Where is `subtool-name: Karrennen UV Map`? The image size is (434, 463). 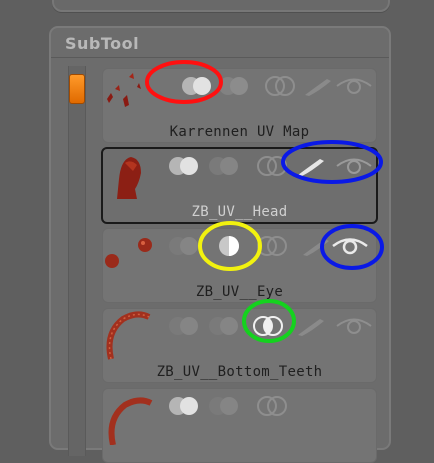 subtool-name: Karrennen UV Map is located at coordinates (239, 132).